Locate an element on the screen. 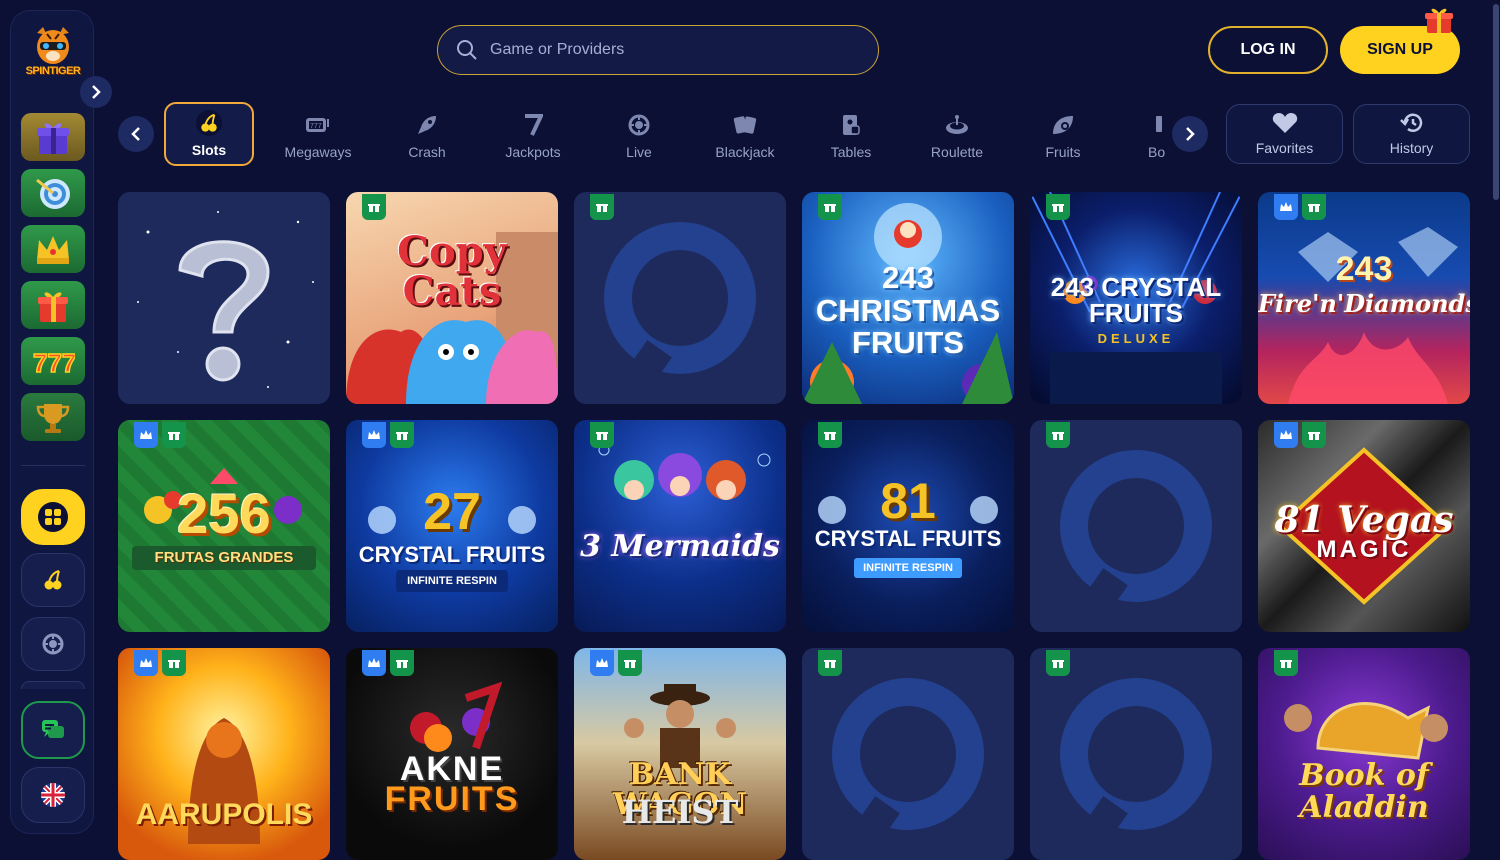 The image size is (1500, 860). slot-machine-icon: 777 is located at coordinates (318, 125).